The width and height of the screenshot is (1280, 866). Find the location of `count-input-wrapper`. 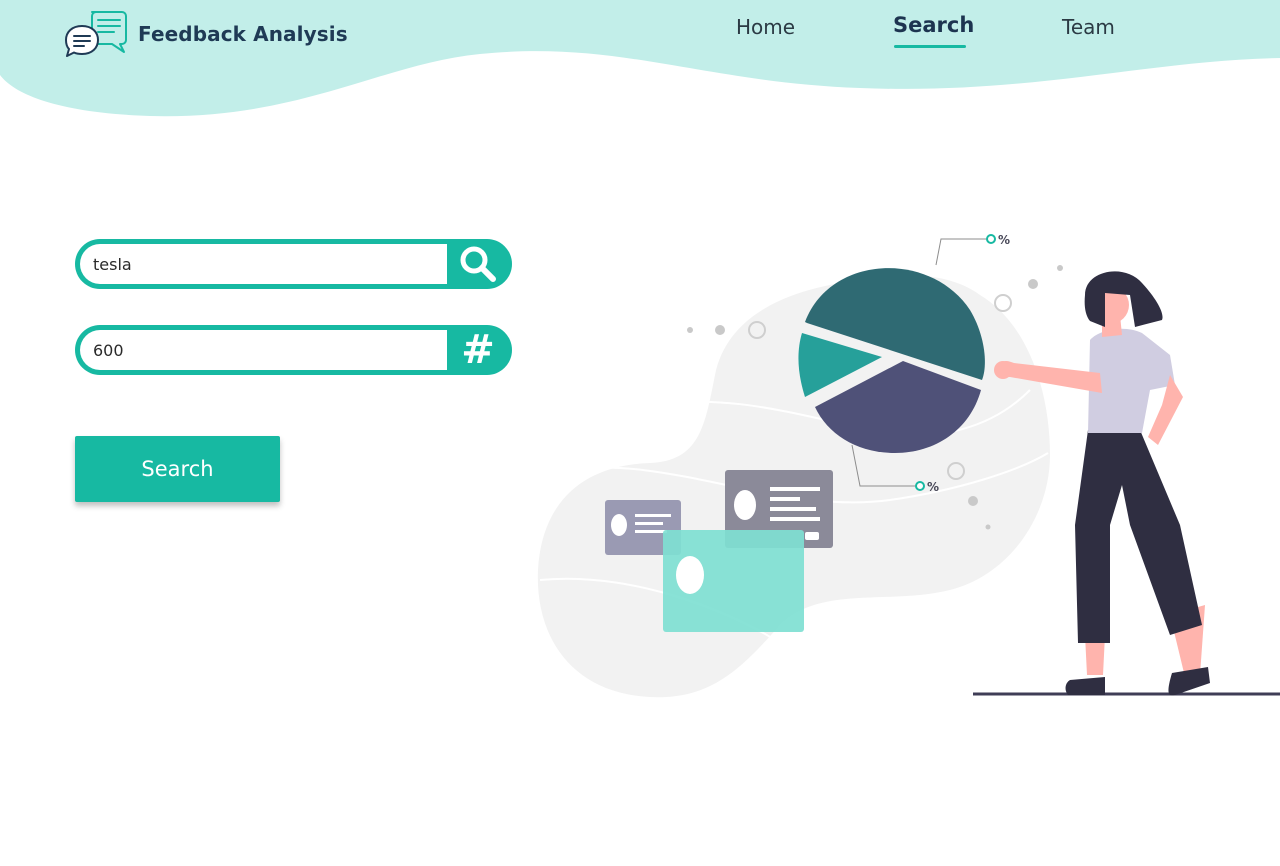

count-input-wrapper is located at coordinates (263, 350).